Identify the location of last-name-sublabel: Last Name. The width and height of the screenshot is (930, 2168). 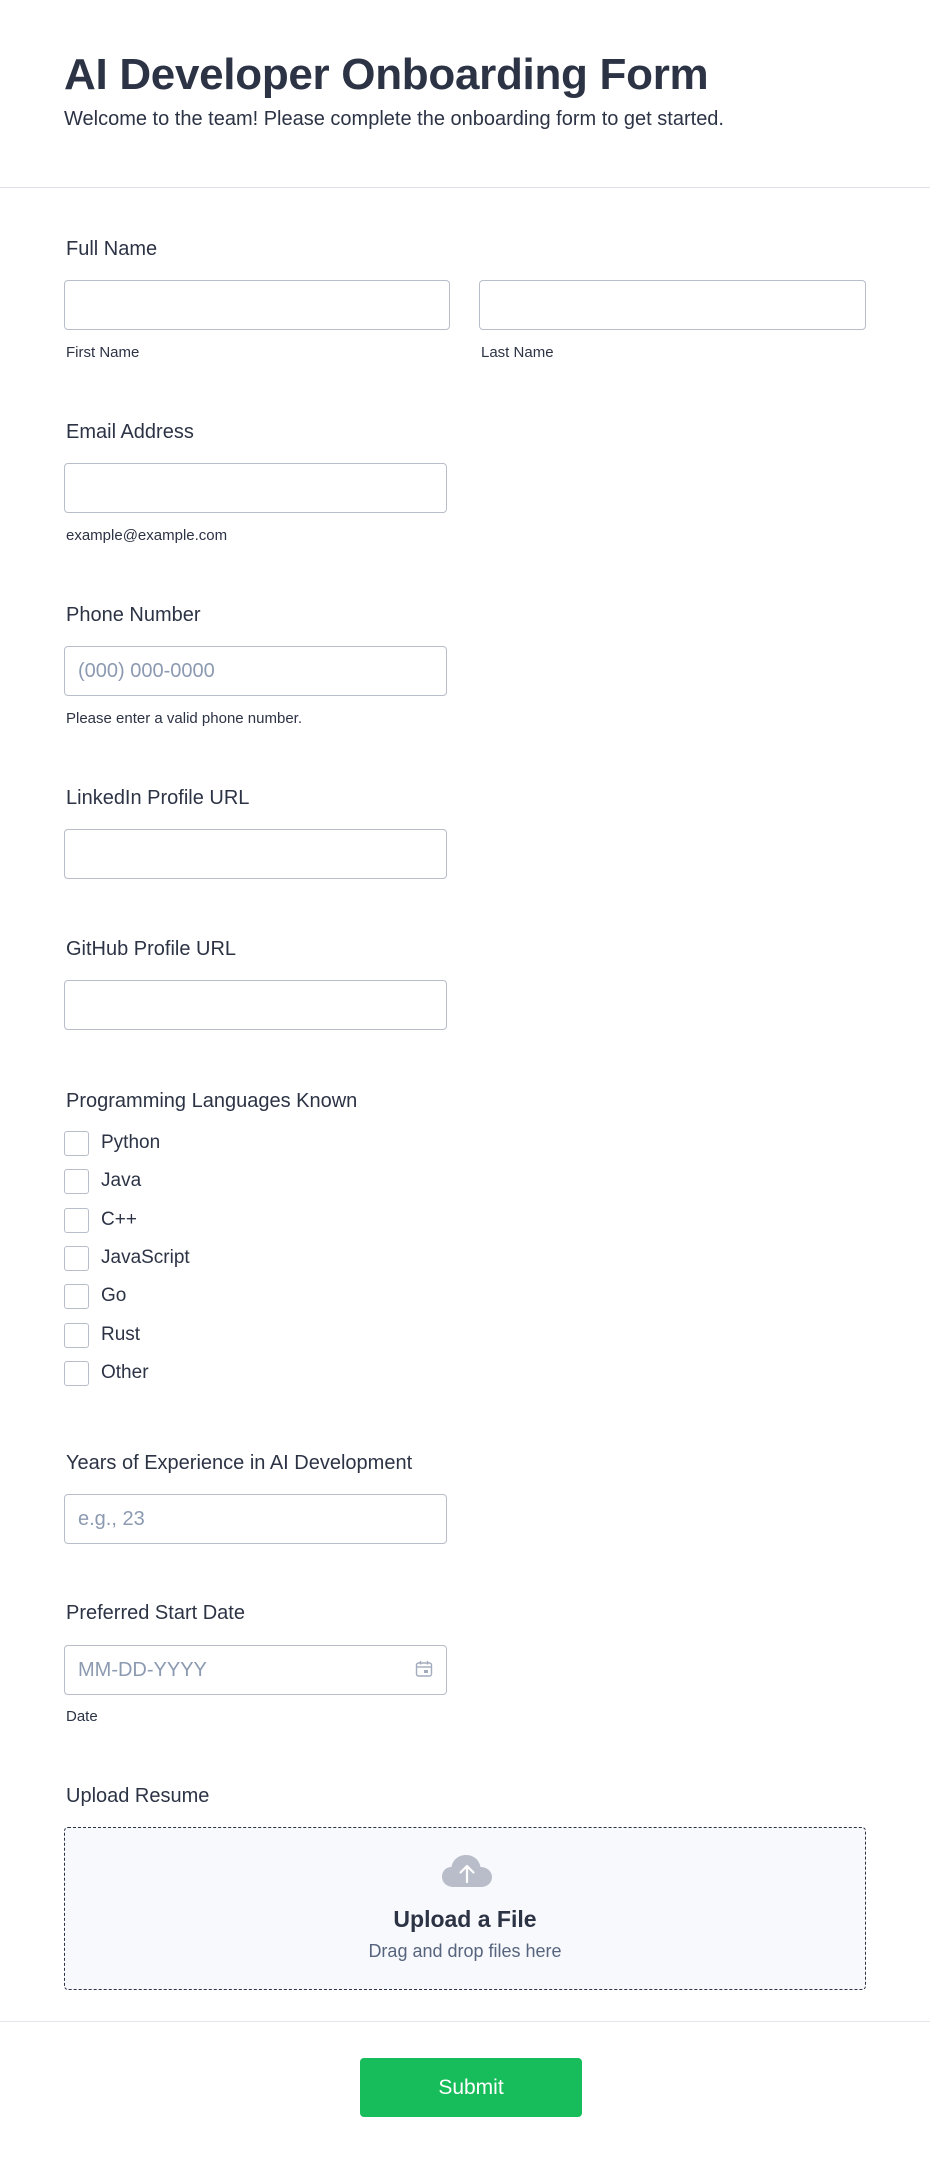
(517, 352).